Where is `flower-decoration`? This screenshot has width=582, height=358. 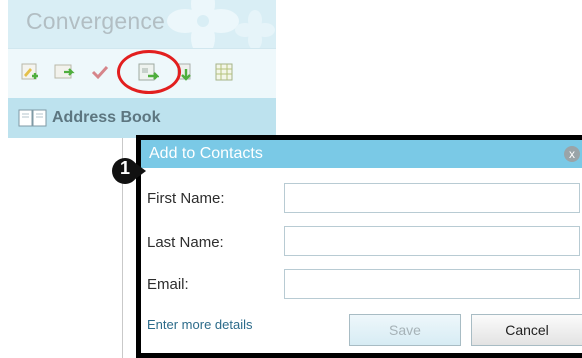
flower-decoration is located at coordinates (255, 29).